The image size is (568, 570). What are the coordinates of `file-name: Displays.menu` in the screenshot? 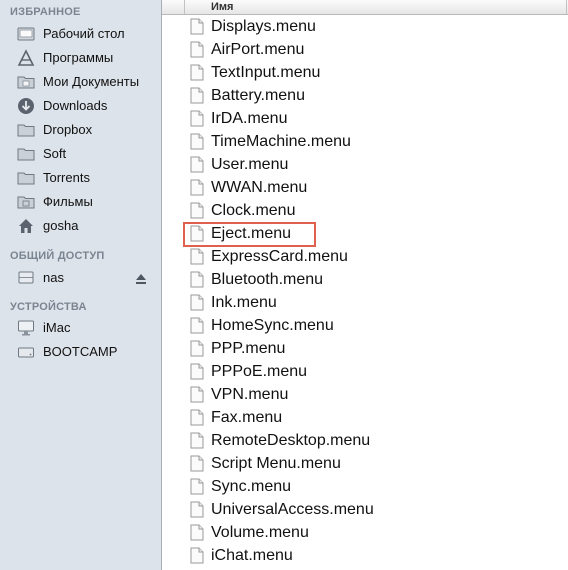 It's located at (263, 26).